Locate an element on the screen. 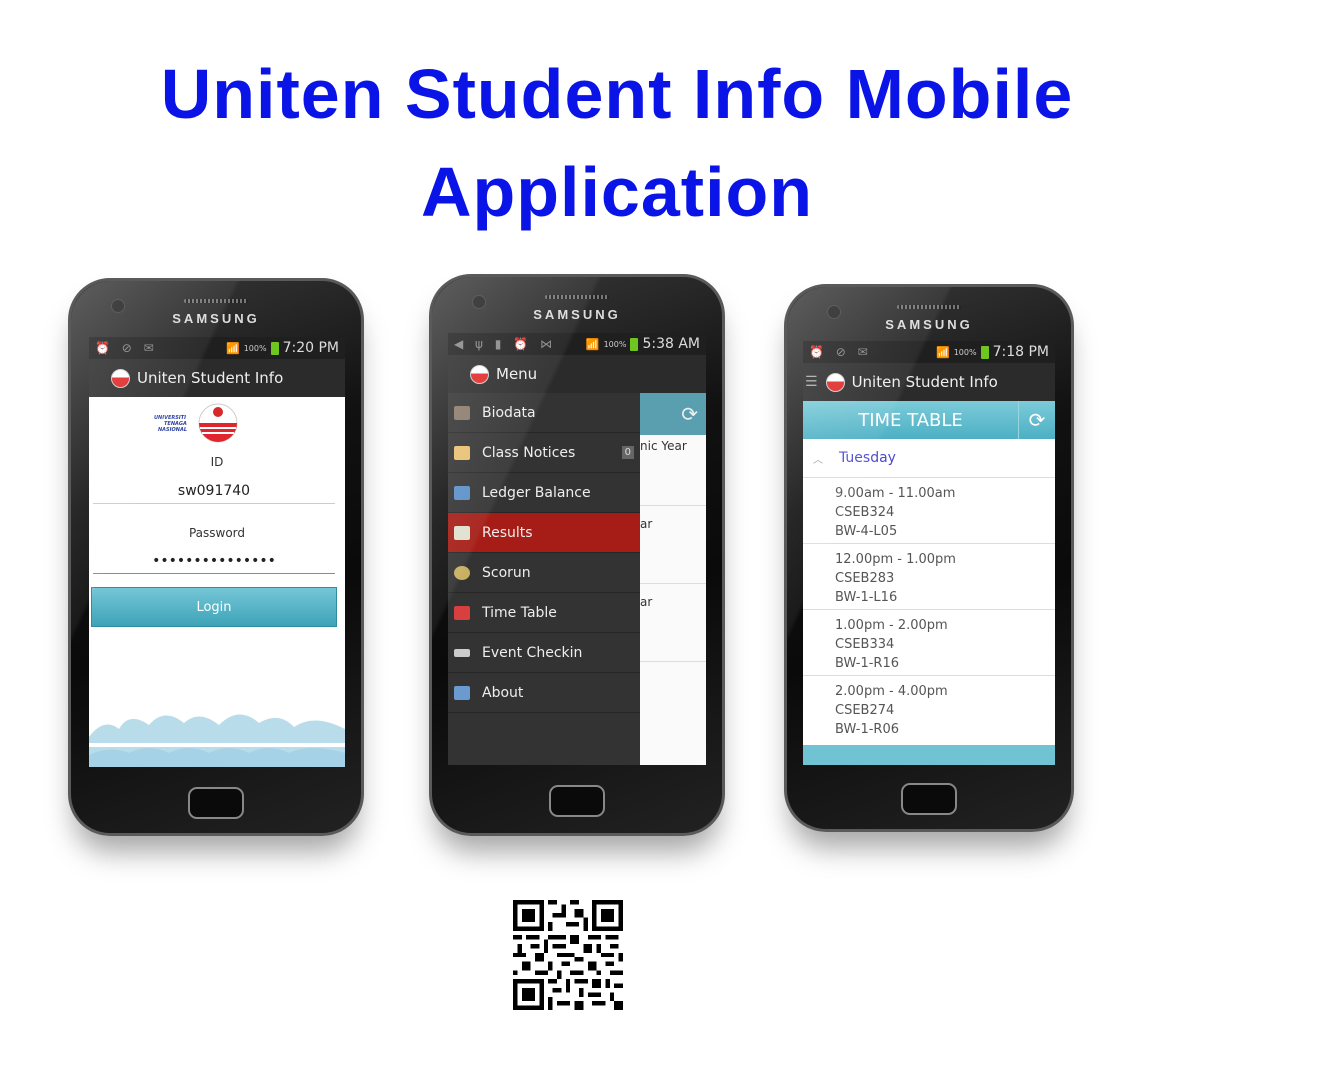 Image resolution: width=1324 pixels, height=1076 pixels. status-bar: ⏰ ⊘ ✉ 📶 100% 7:18 PM is located at coordinates (929, 352).